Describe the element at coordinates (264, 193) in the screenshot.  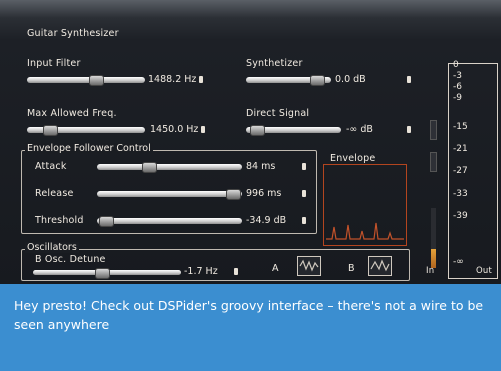
I see `release-value: 996 ms` at that location.